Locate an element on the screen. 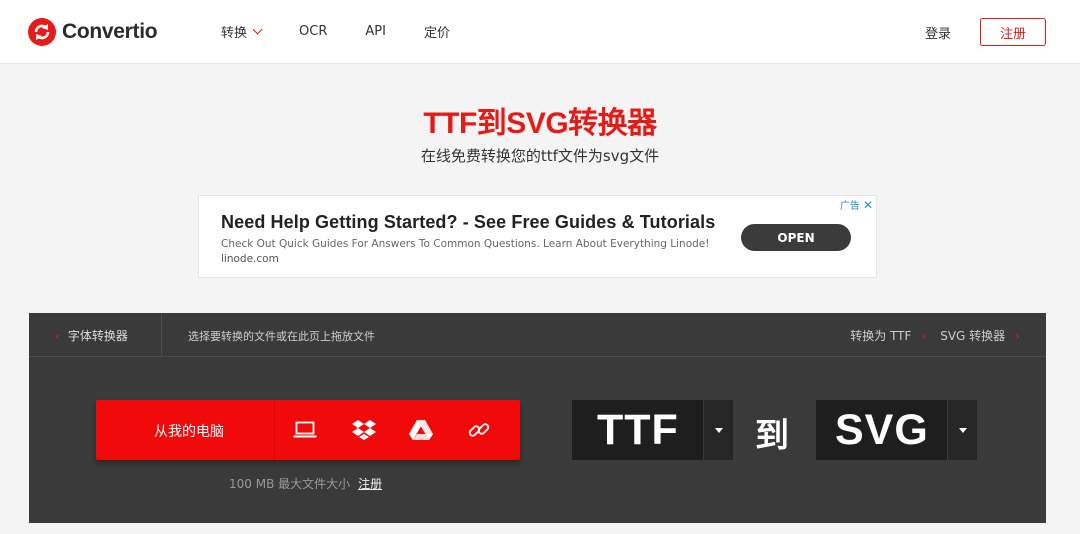 The height and width of the screenshot is (534, 1080). ad-label: 广告 is located at coordinates (849, 206).